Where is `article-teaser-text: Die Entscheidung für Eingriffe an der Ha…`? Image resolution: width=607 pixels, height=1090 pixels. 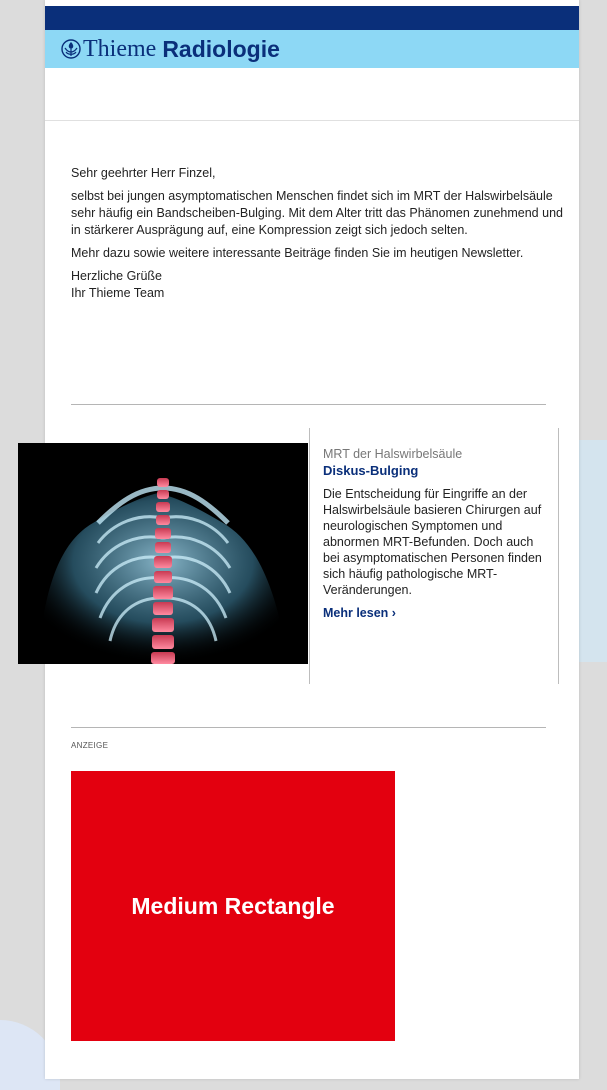
article-teaser-text: Die Entscheidung für Eingriffe an der Ha… is located at coordinates (432, 542).